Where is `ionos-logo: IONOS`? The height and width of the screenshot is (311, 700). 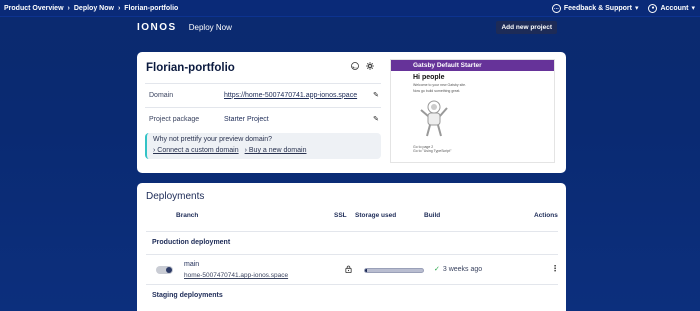 ionos-logo: IONOS is located at coordinates (157, 27).